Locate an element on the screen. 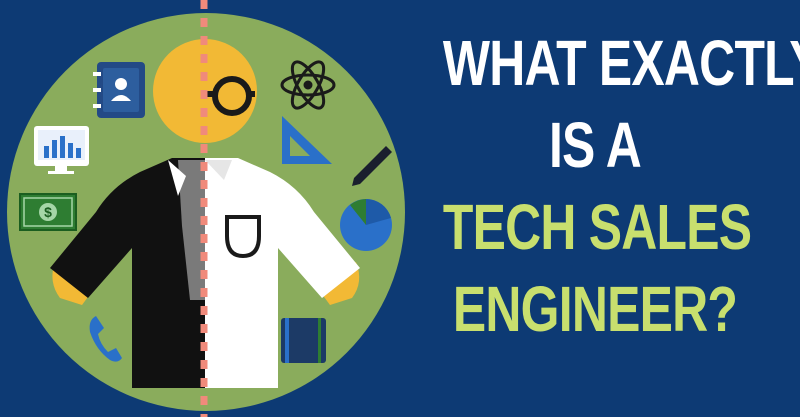 This screenshot has height=417, width=800. headline-line-1: WHAT EXACTLY is located at coordinates (621, 63).